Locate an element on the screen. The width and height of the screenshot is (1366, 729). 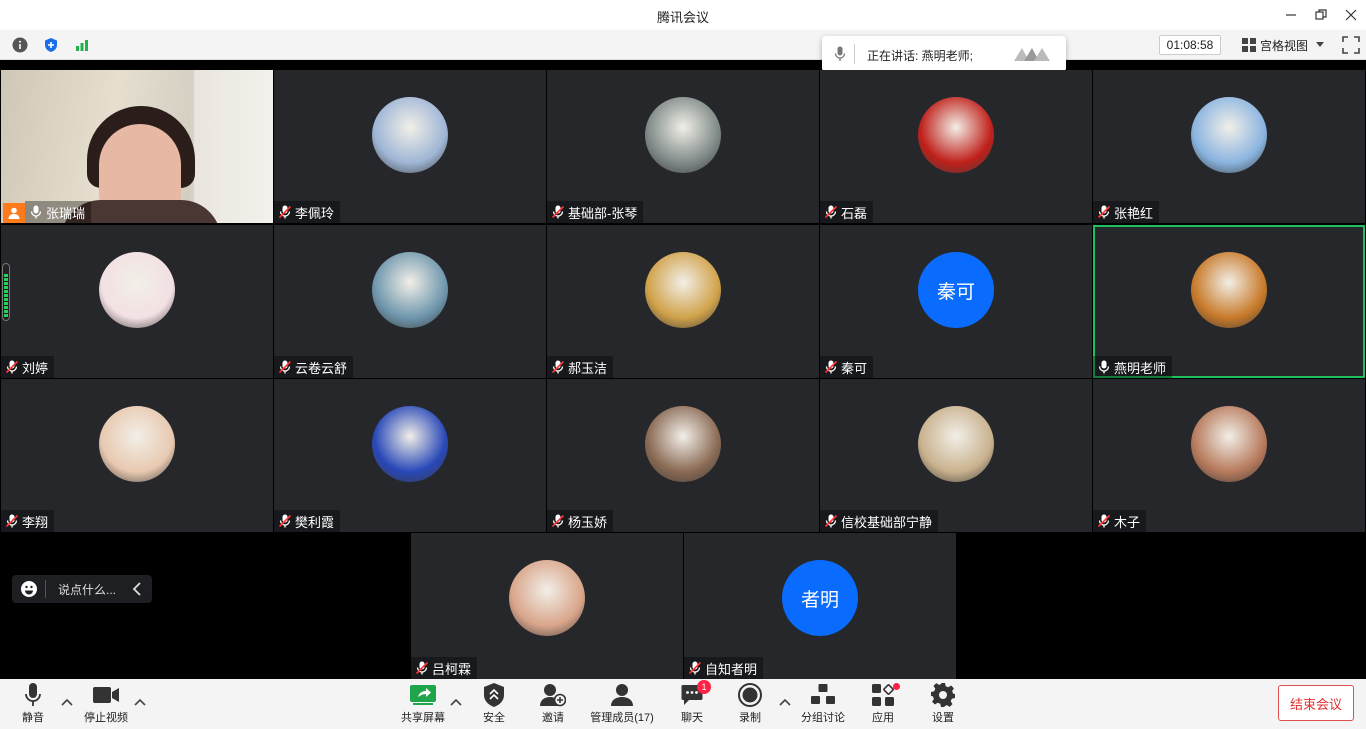
record-button: 录制 is located at coordinates (750, 704).